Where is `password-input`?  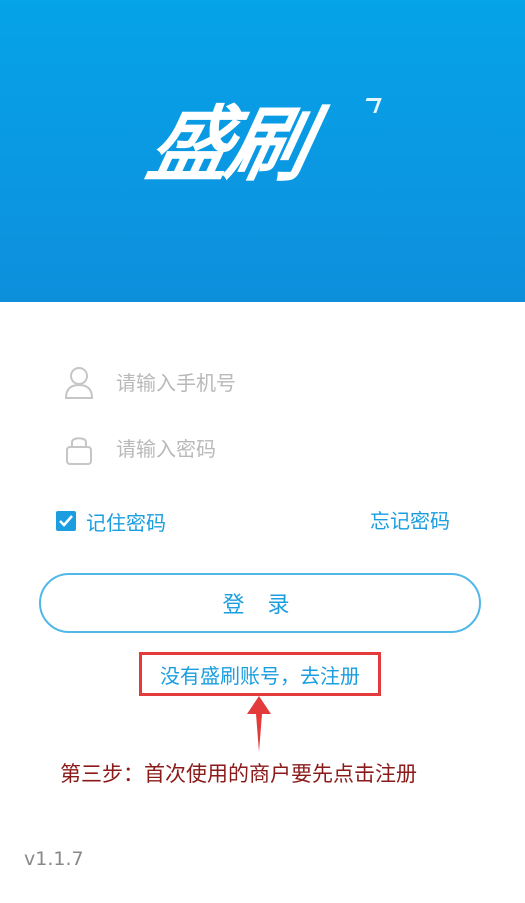 password-input is located at coordinates (281, 449).